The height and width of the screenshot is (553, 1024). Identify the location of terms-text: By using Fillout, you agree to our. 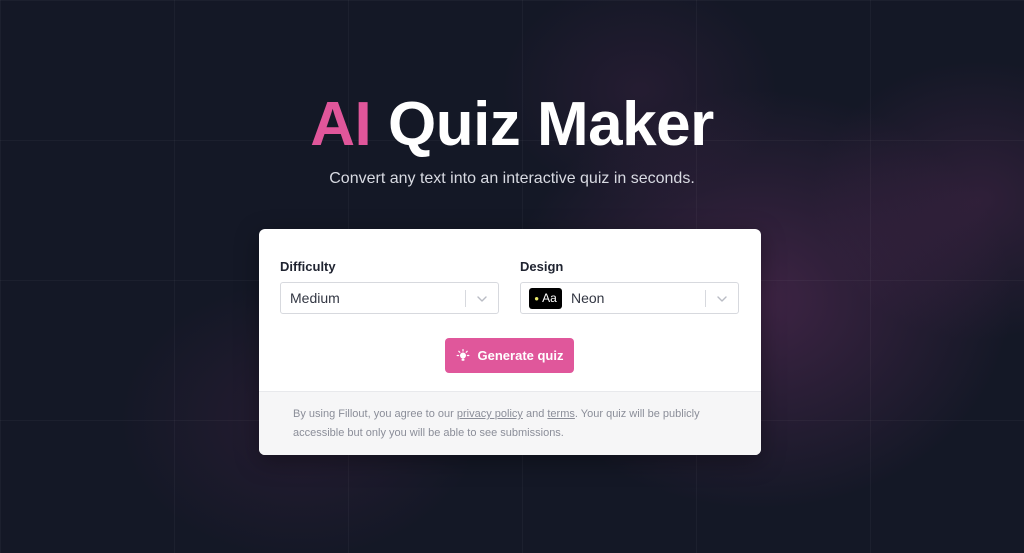
(375, 414).